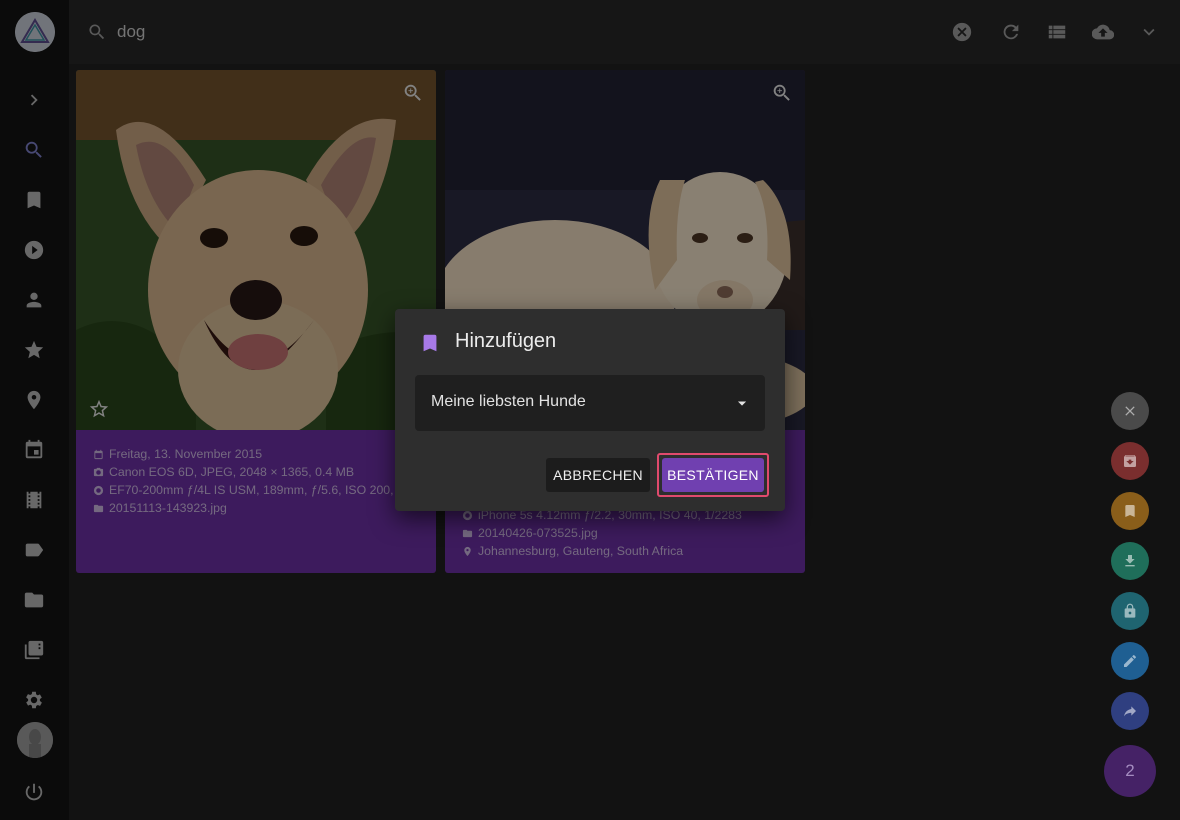 The height and width of the screenshot is (820, 1180). I want to click on selection-count: 2, so click(1130, 770).